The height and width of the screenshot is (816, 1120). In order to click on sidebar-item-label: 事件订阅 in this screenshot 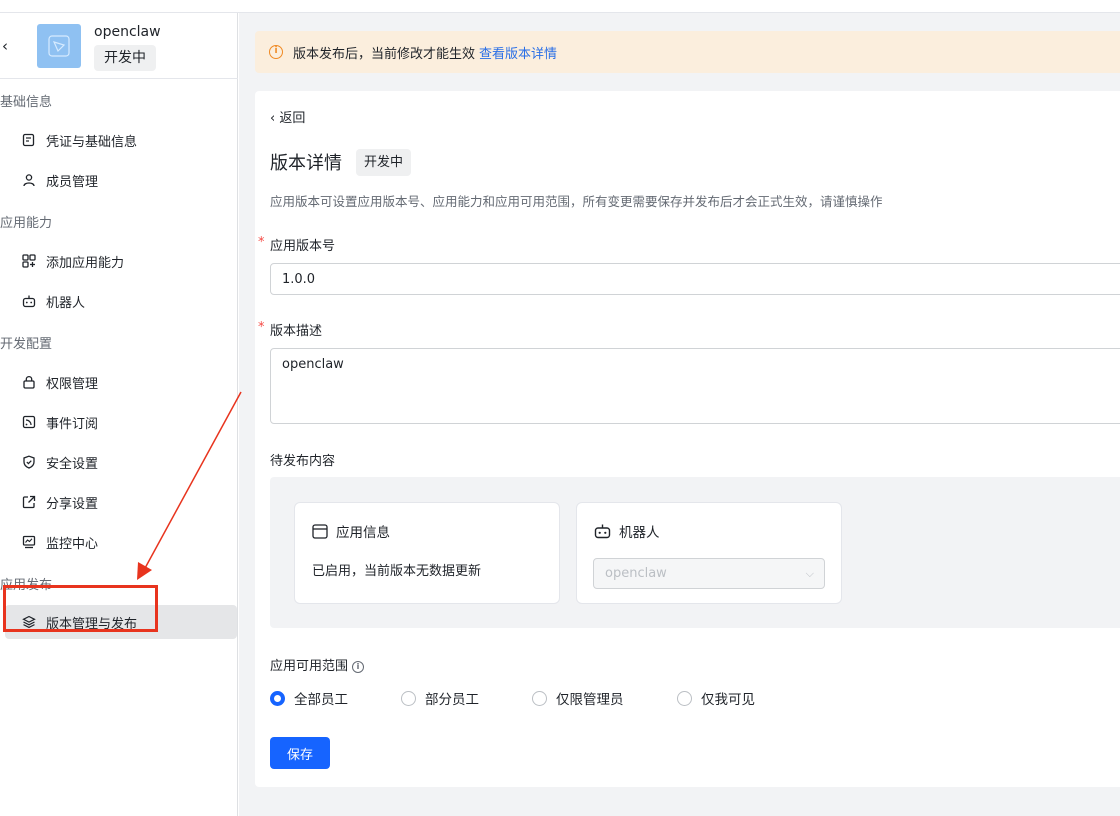, I will do `click(72, 424)`.